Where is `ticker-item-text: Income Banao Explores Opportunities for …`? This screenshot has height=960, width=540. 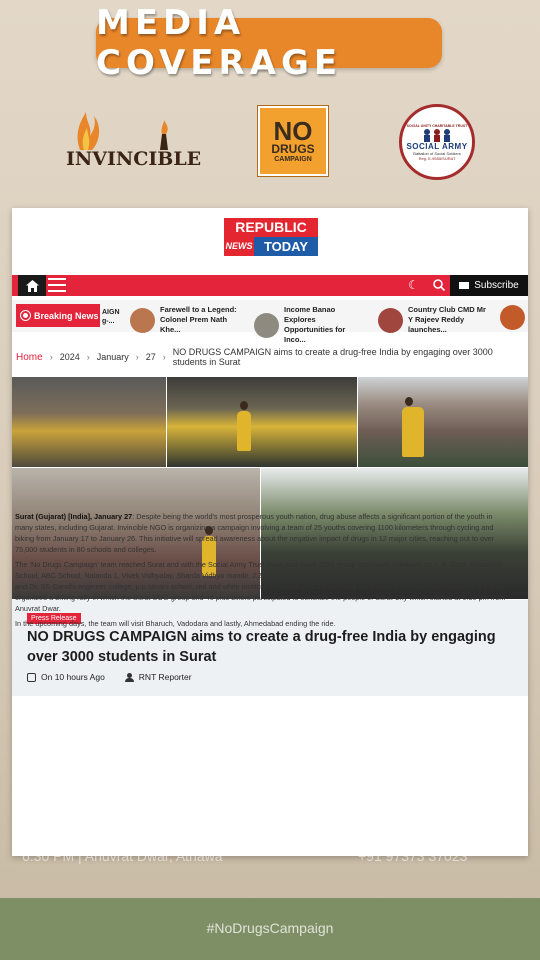 ticker-item-text: Income Banao Explores Opportunities for … is located at coordinates (315, 324).